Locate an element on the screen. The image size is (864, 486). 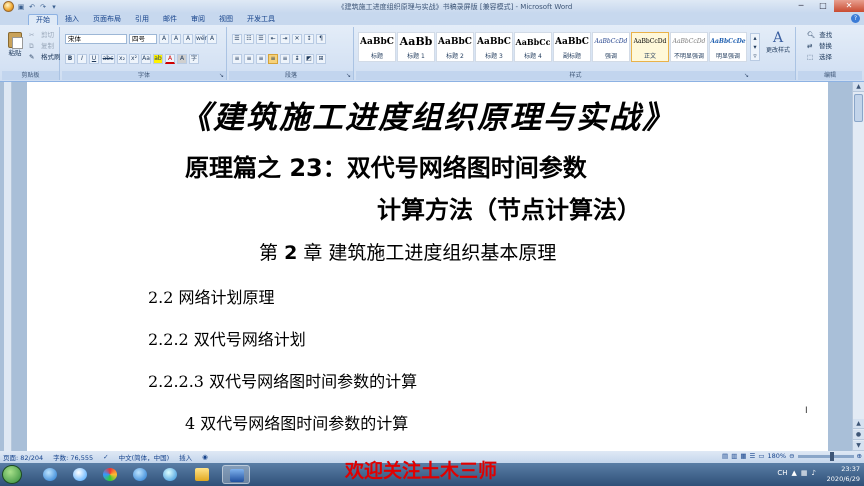
multilevel-list-icon: ☰ is located at coordinates (261, 39).